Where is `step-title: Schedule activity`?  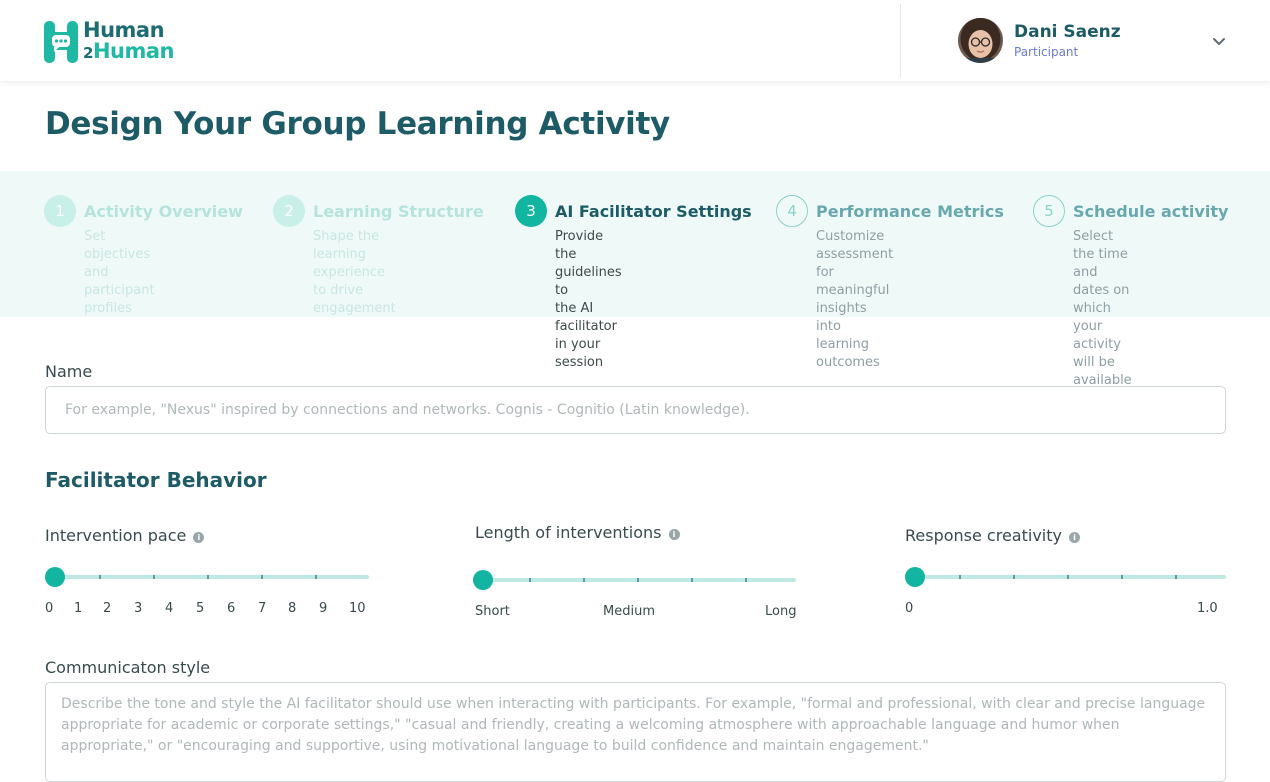
step-title: Schedule activity is located at coordinates (1151, 211).